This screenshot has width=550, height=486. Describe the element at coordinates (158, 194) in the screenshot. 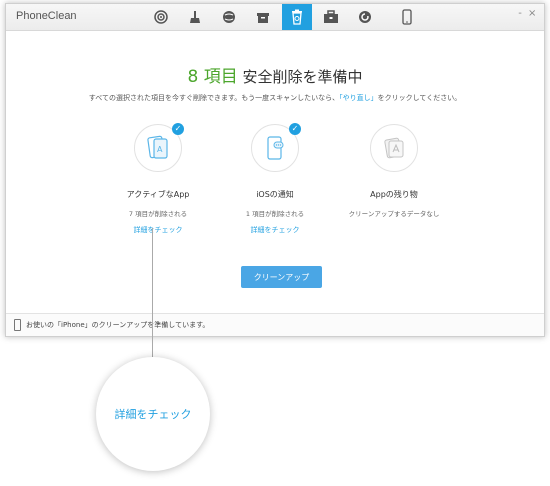

I see `category-title: アクティブなApp` at that location.